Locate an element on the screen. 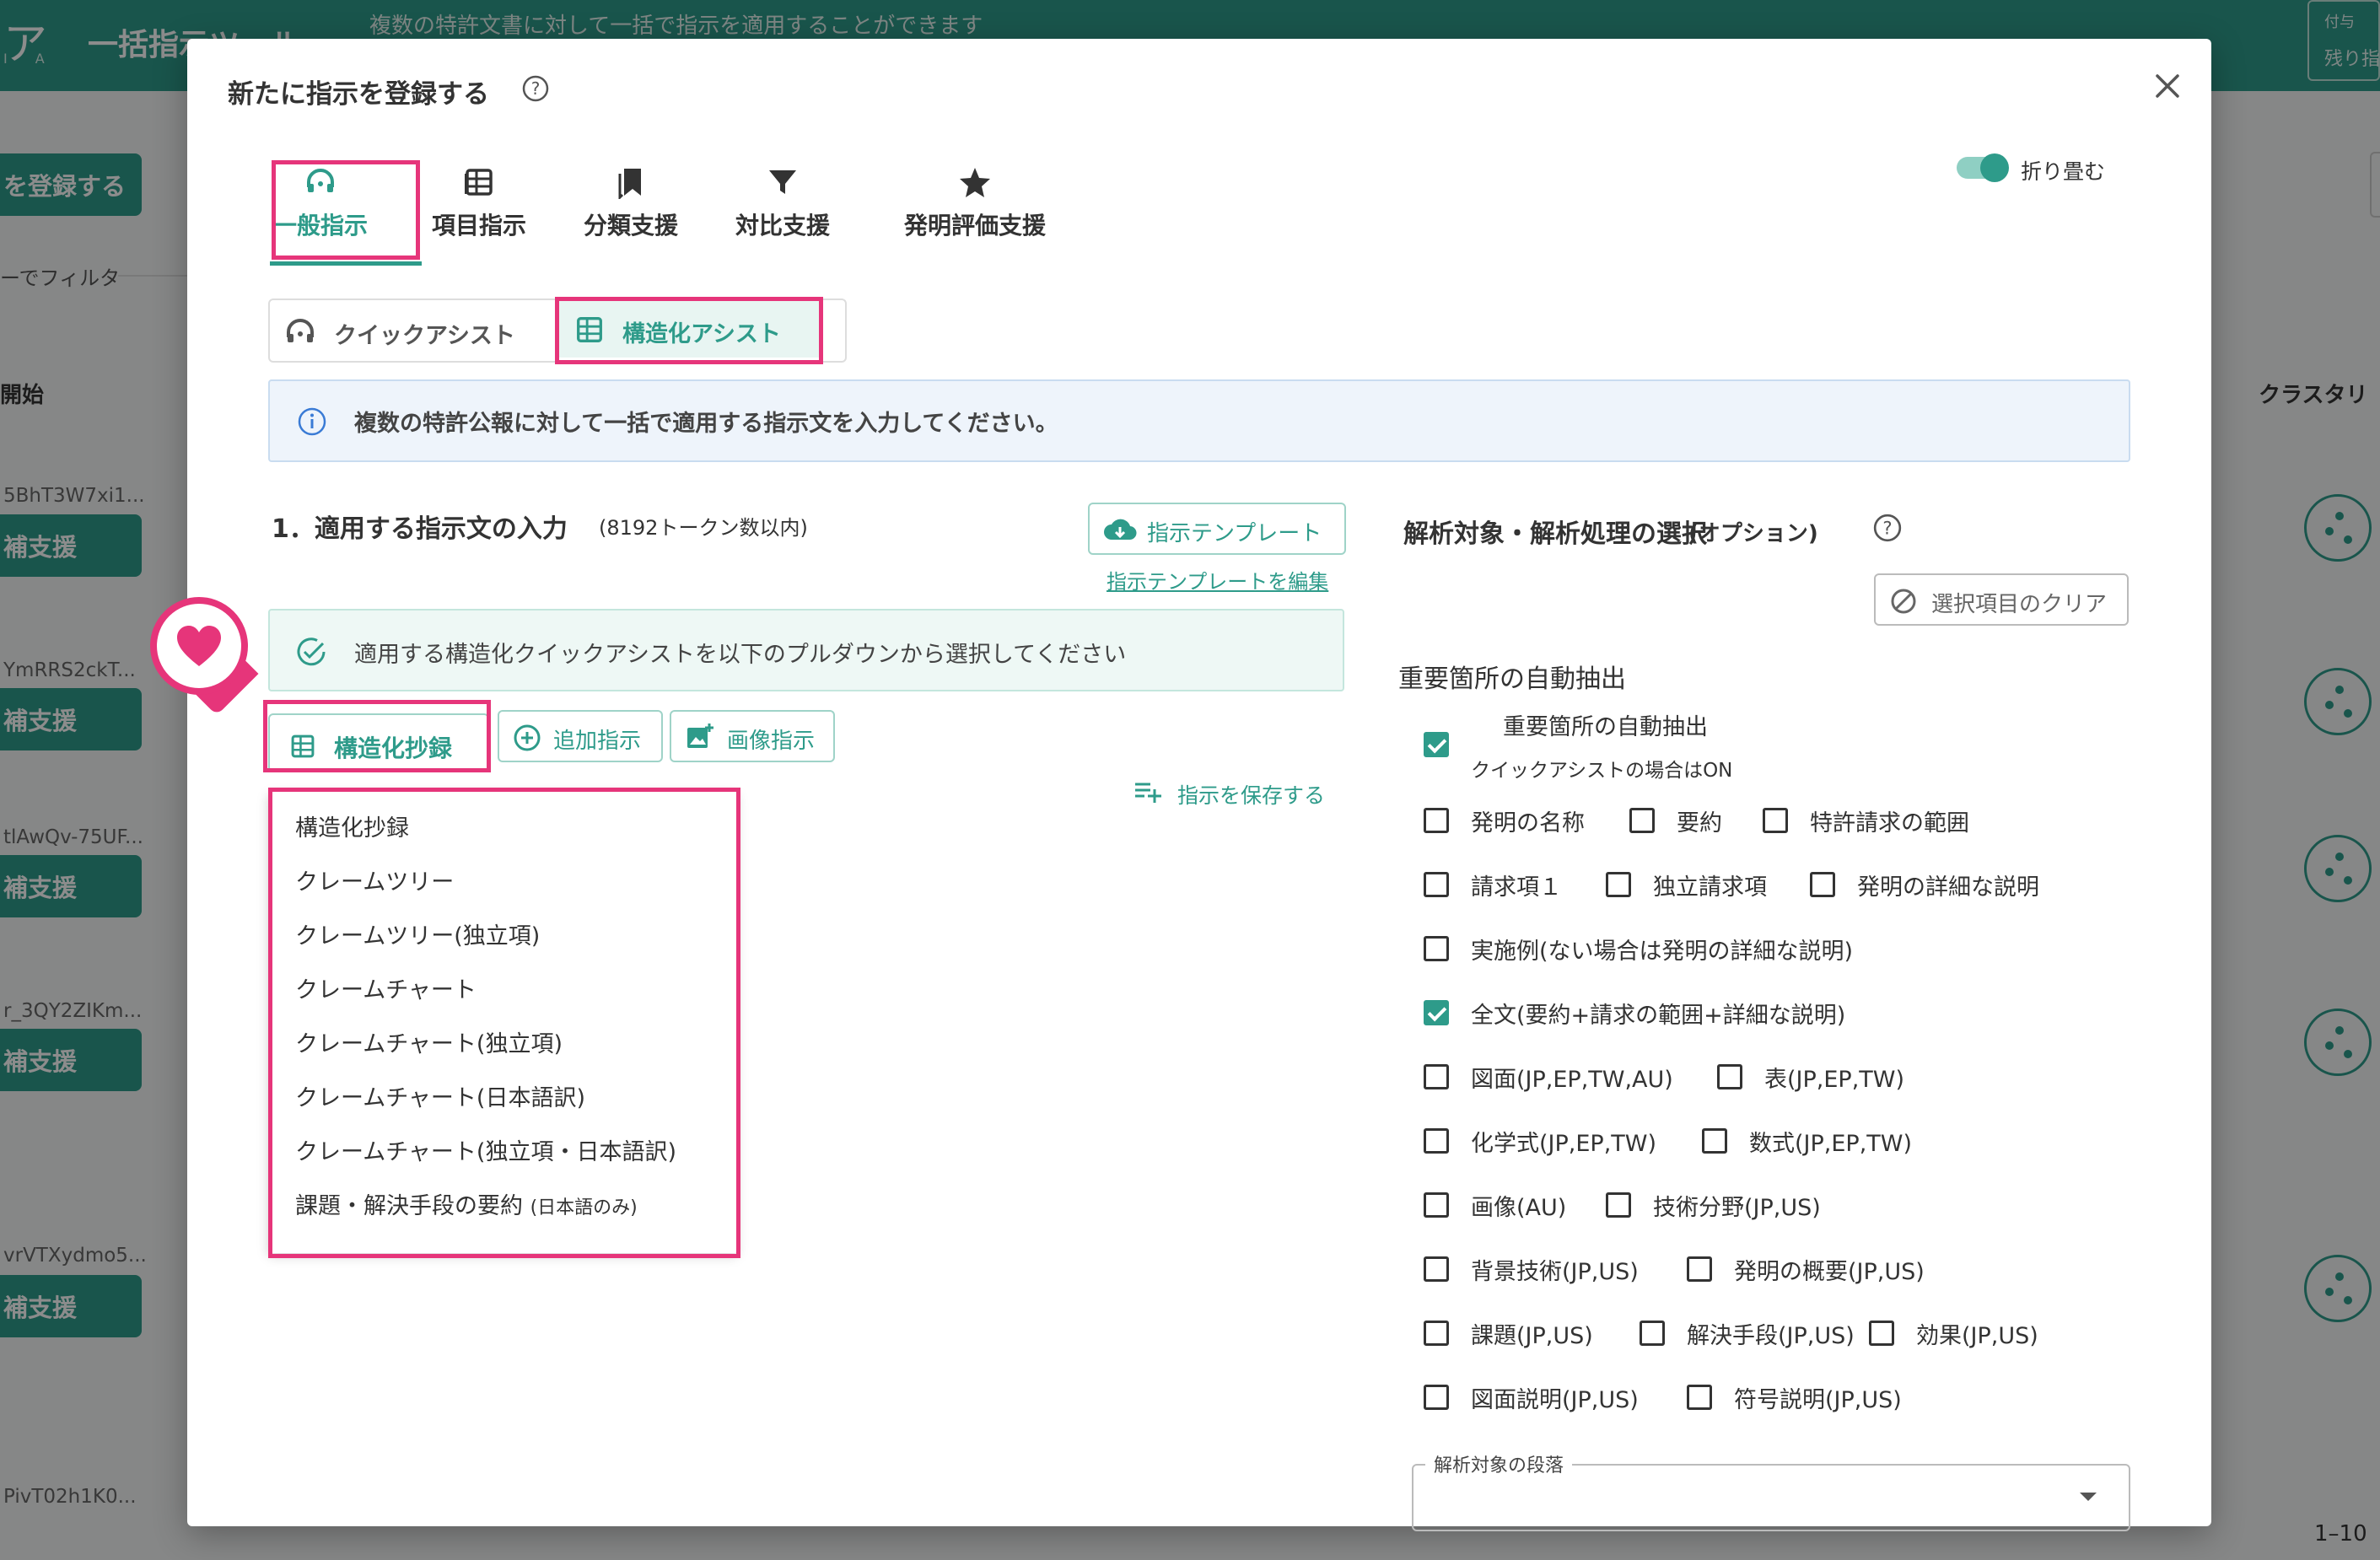 The width and height of the screenshot is (2380, 1560). instruction-template-button: 指示テンプレート is located at coordinates (1217, 529).